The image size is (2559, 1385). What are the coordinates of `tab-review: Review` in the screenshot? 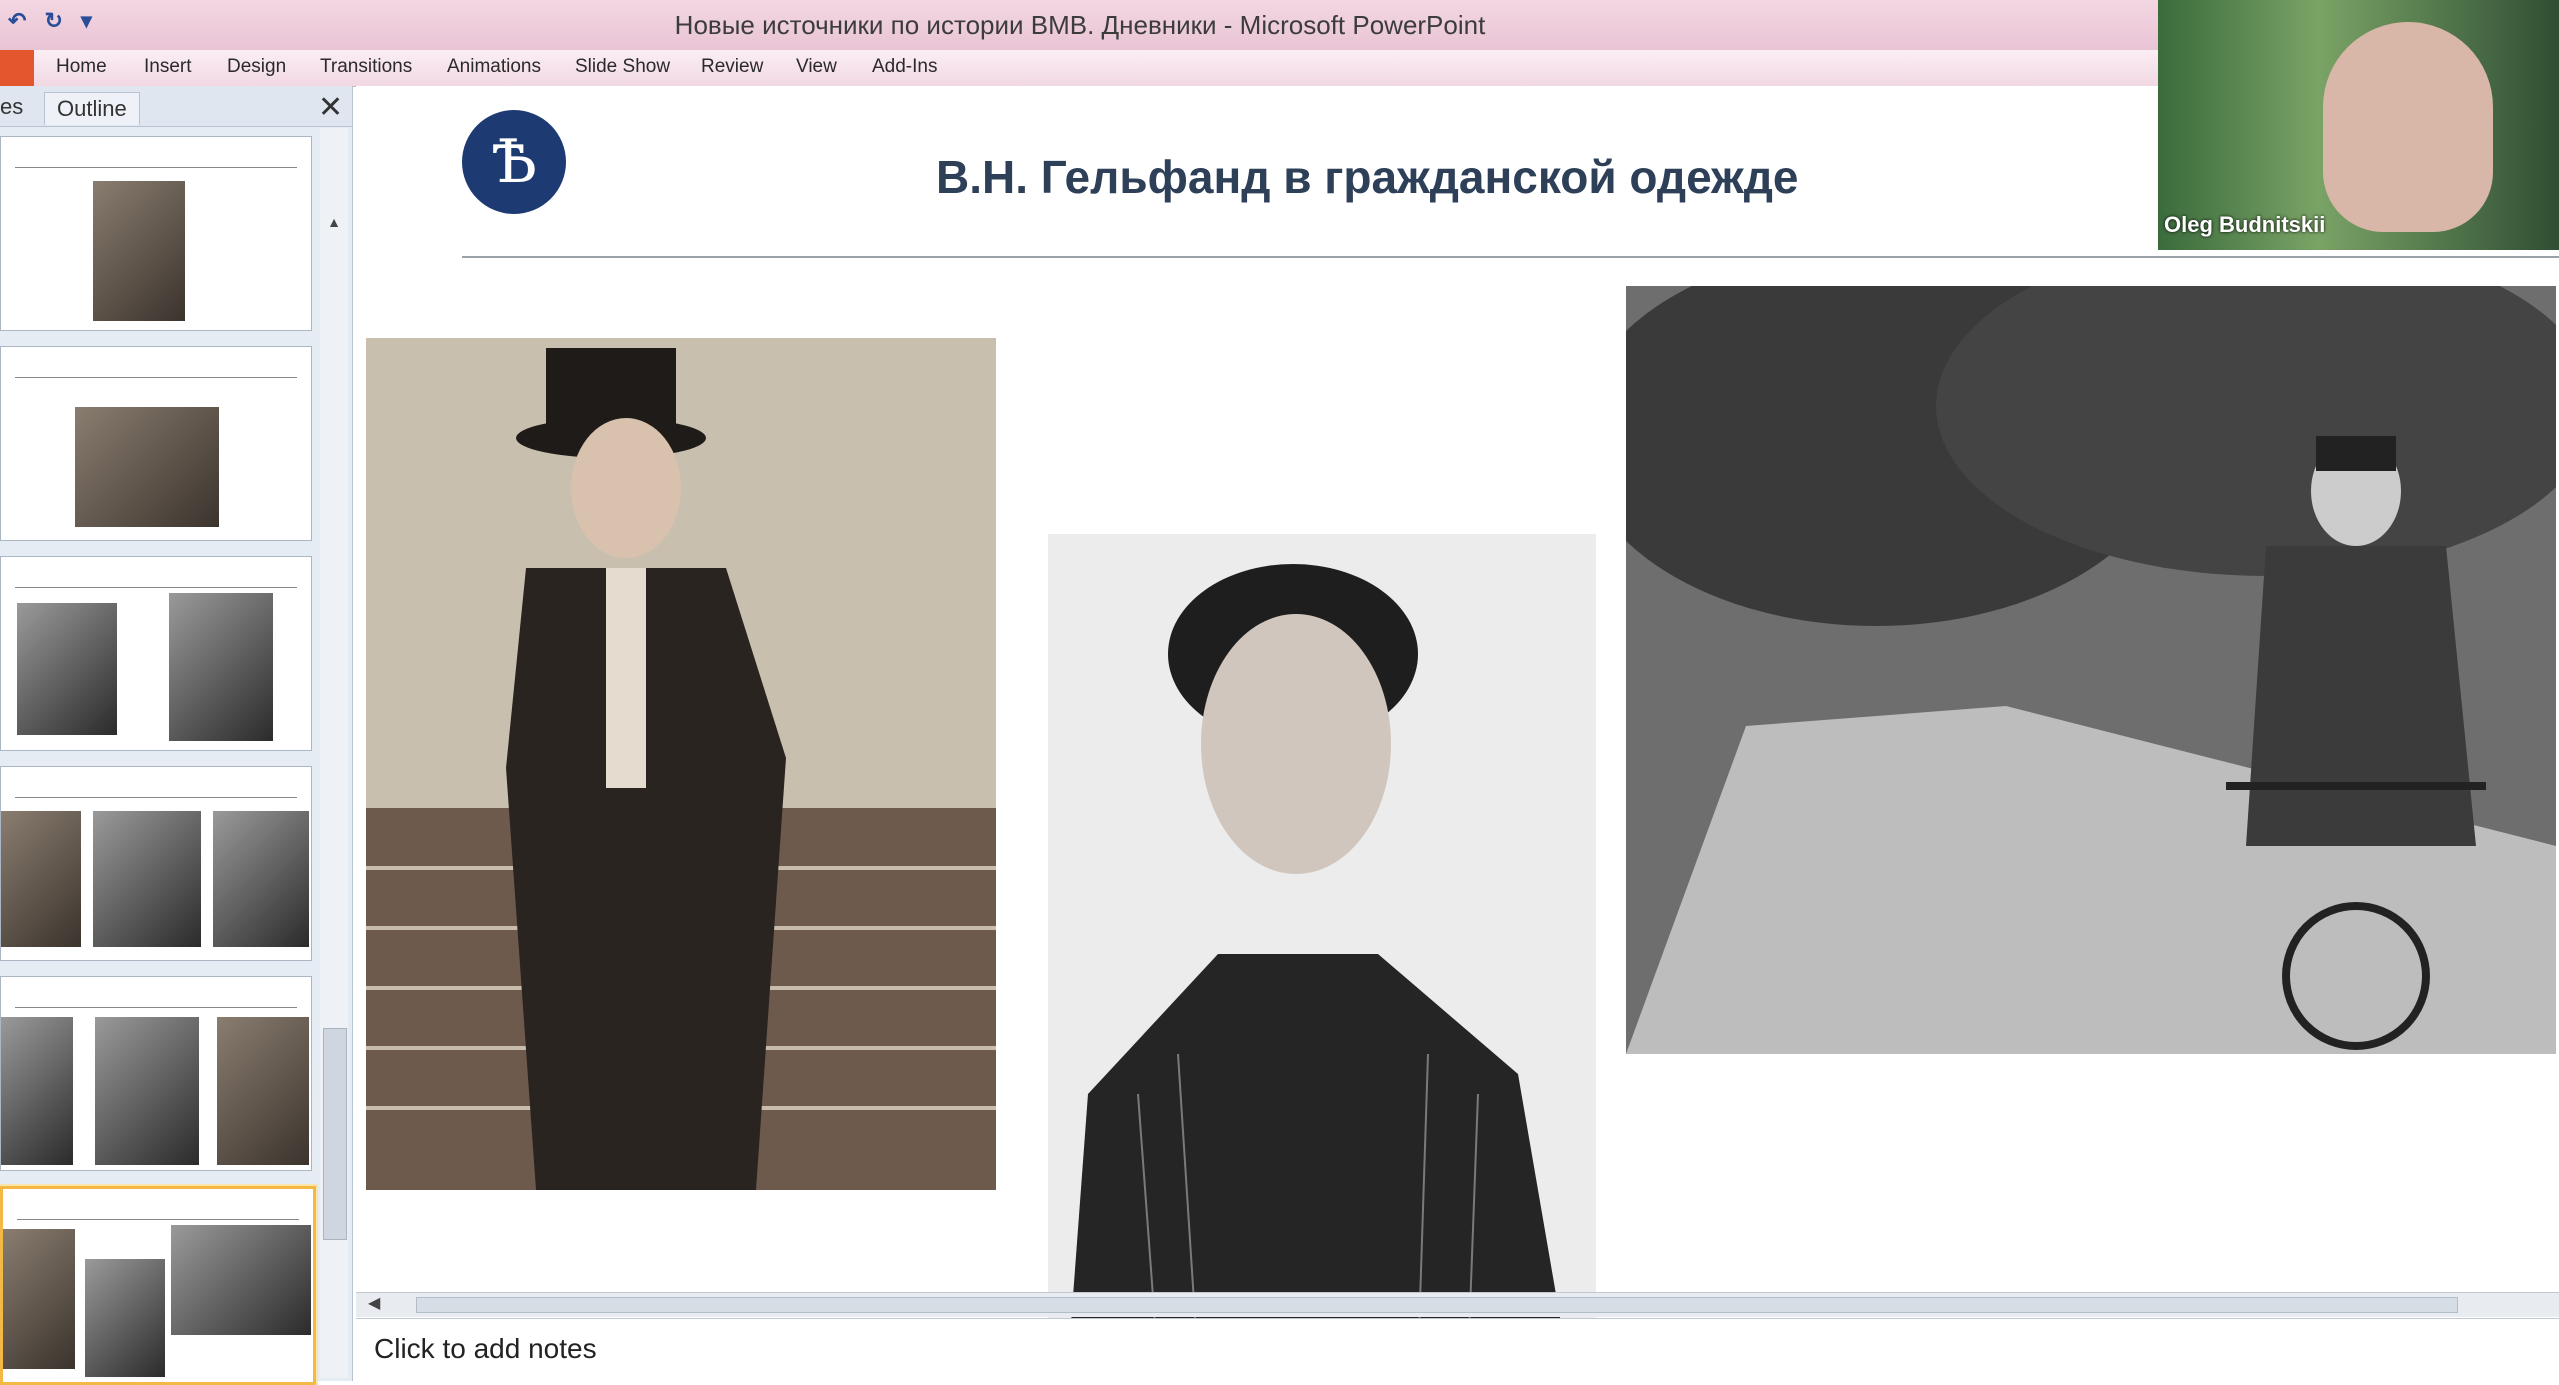 It's located at (732, 67).